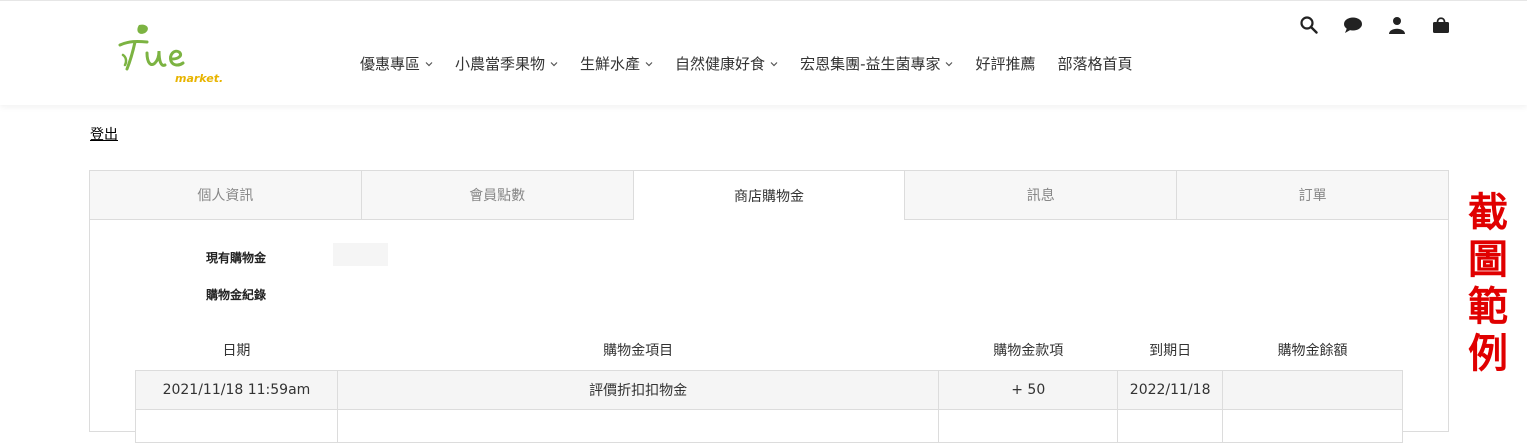 The image size is (1527, 443). What do you see at coordinates (236, 258) in the screenshot?
I see `current-credit-label: 現有購物金` at bounding box center [236, 258].